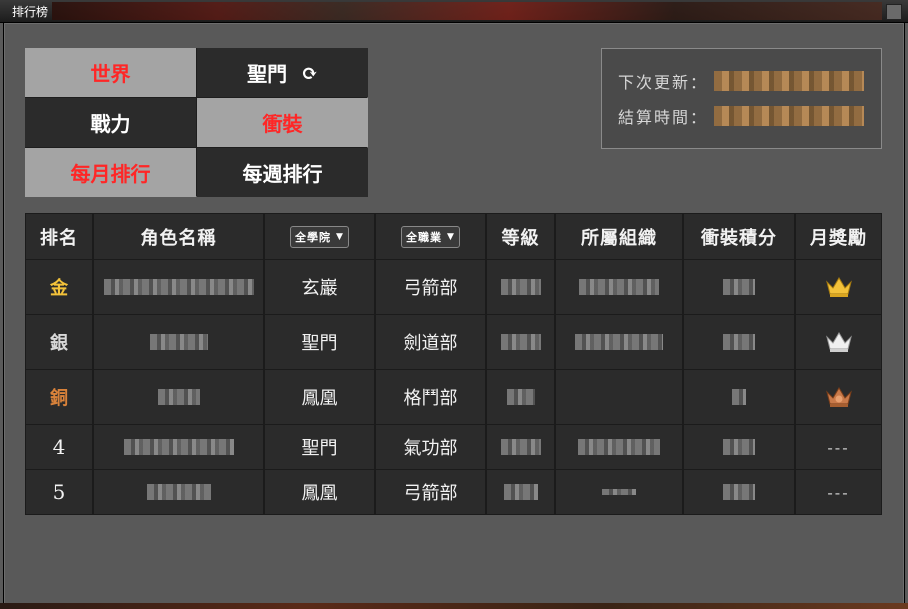 Image resolution: width=908 pixels, height=609 pixels. I want to click on header-name: 角色名稱, so click(178, 236).